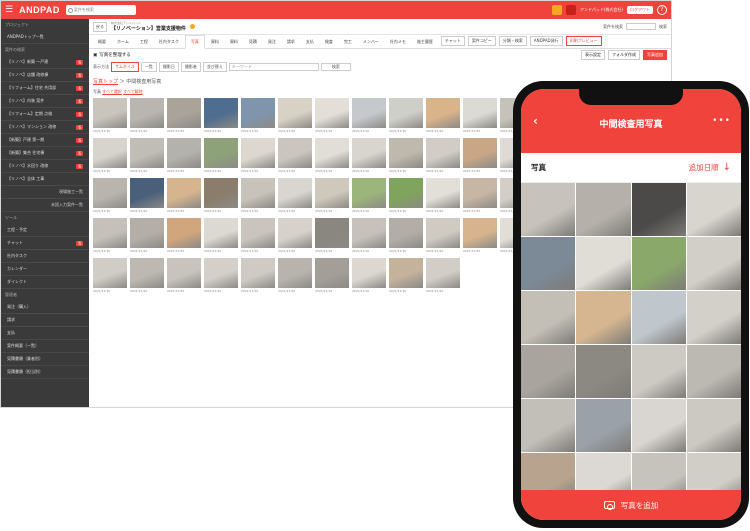 The image size is (750, 531). Describe the element at coordinates (727, 167) in the screenshot. I see `sort-arrow-icon: ↓` at that location.